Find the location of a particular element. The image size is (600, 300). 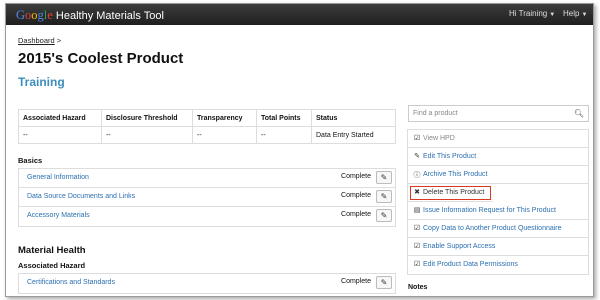

action-label: Archive This Product is located at coordinates (455, 174).